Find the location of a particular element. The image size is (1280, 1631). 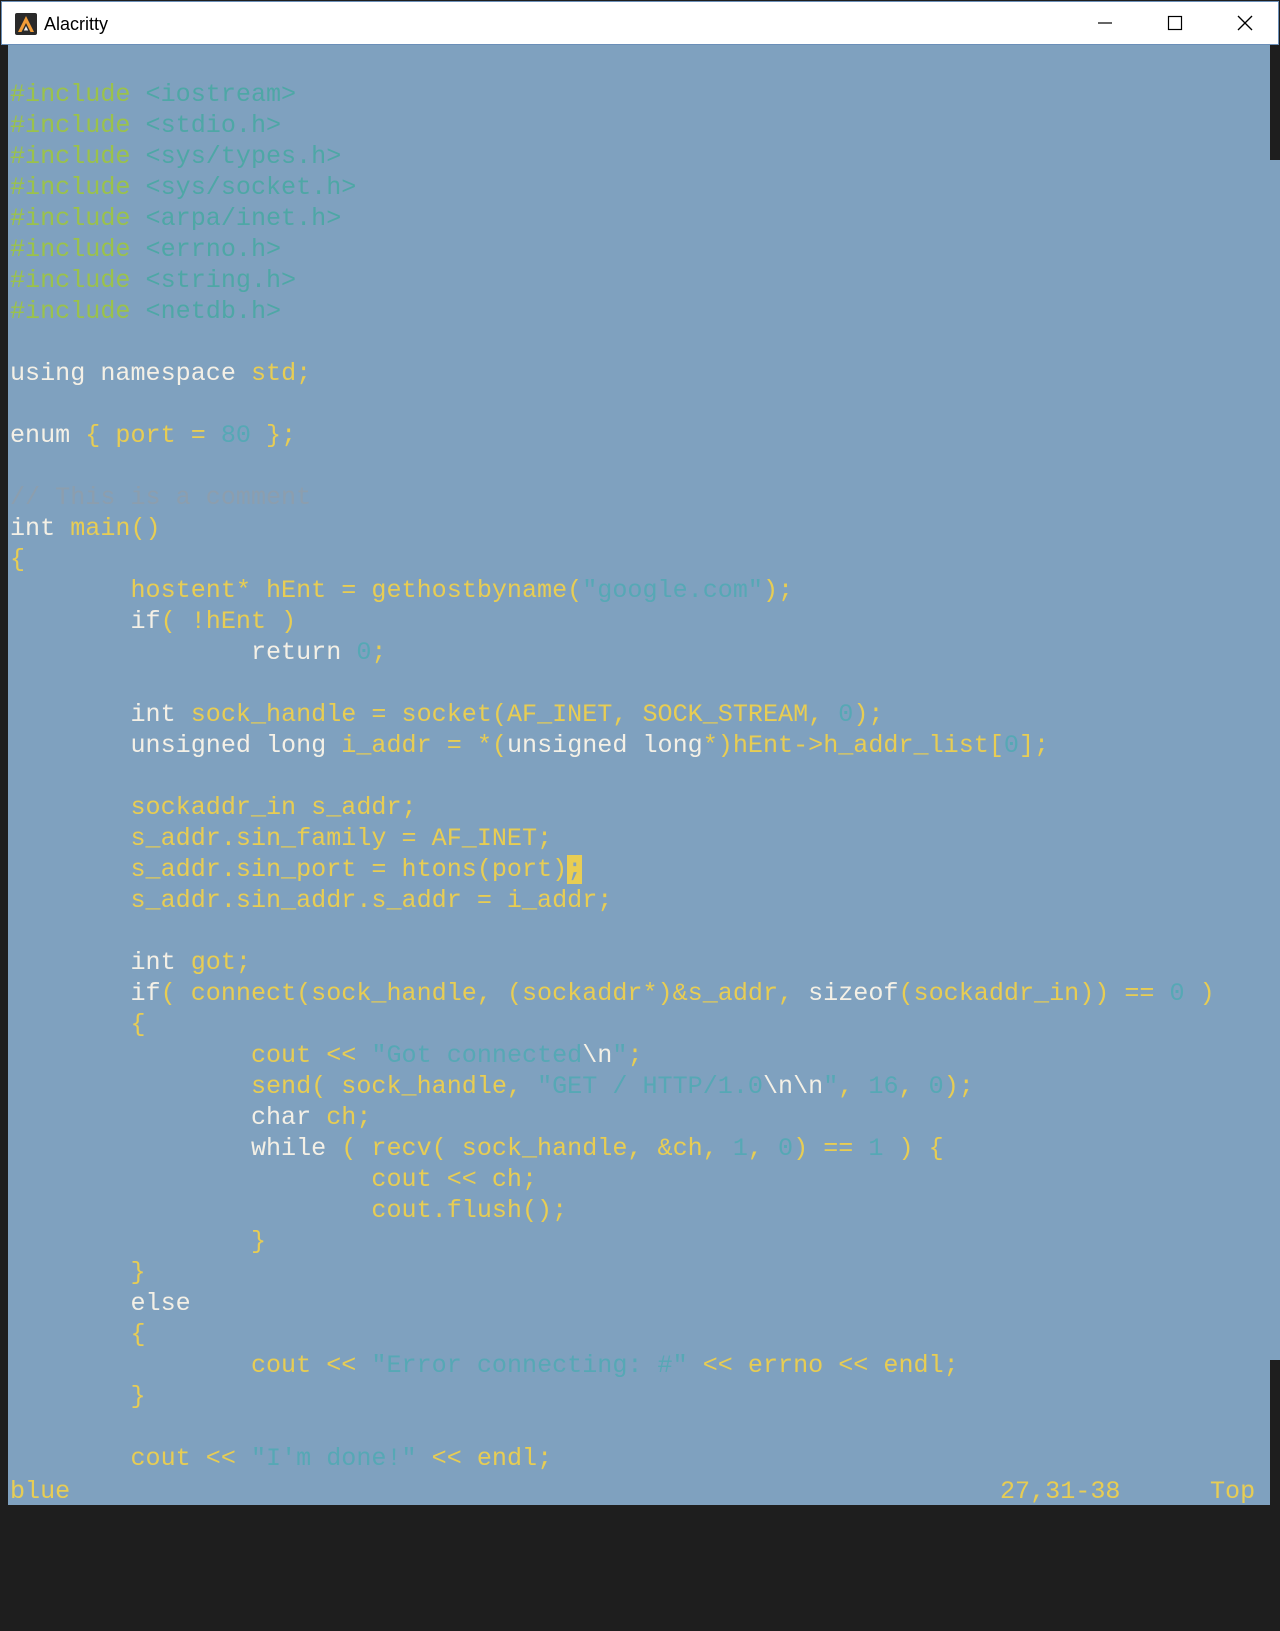

code-line: int main() is located at coordinates (612, 528).